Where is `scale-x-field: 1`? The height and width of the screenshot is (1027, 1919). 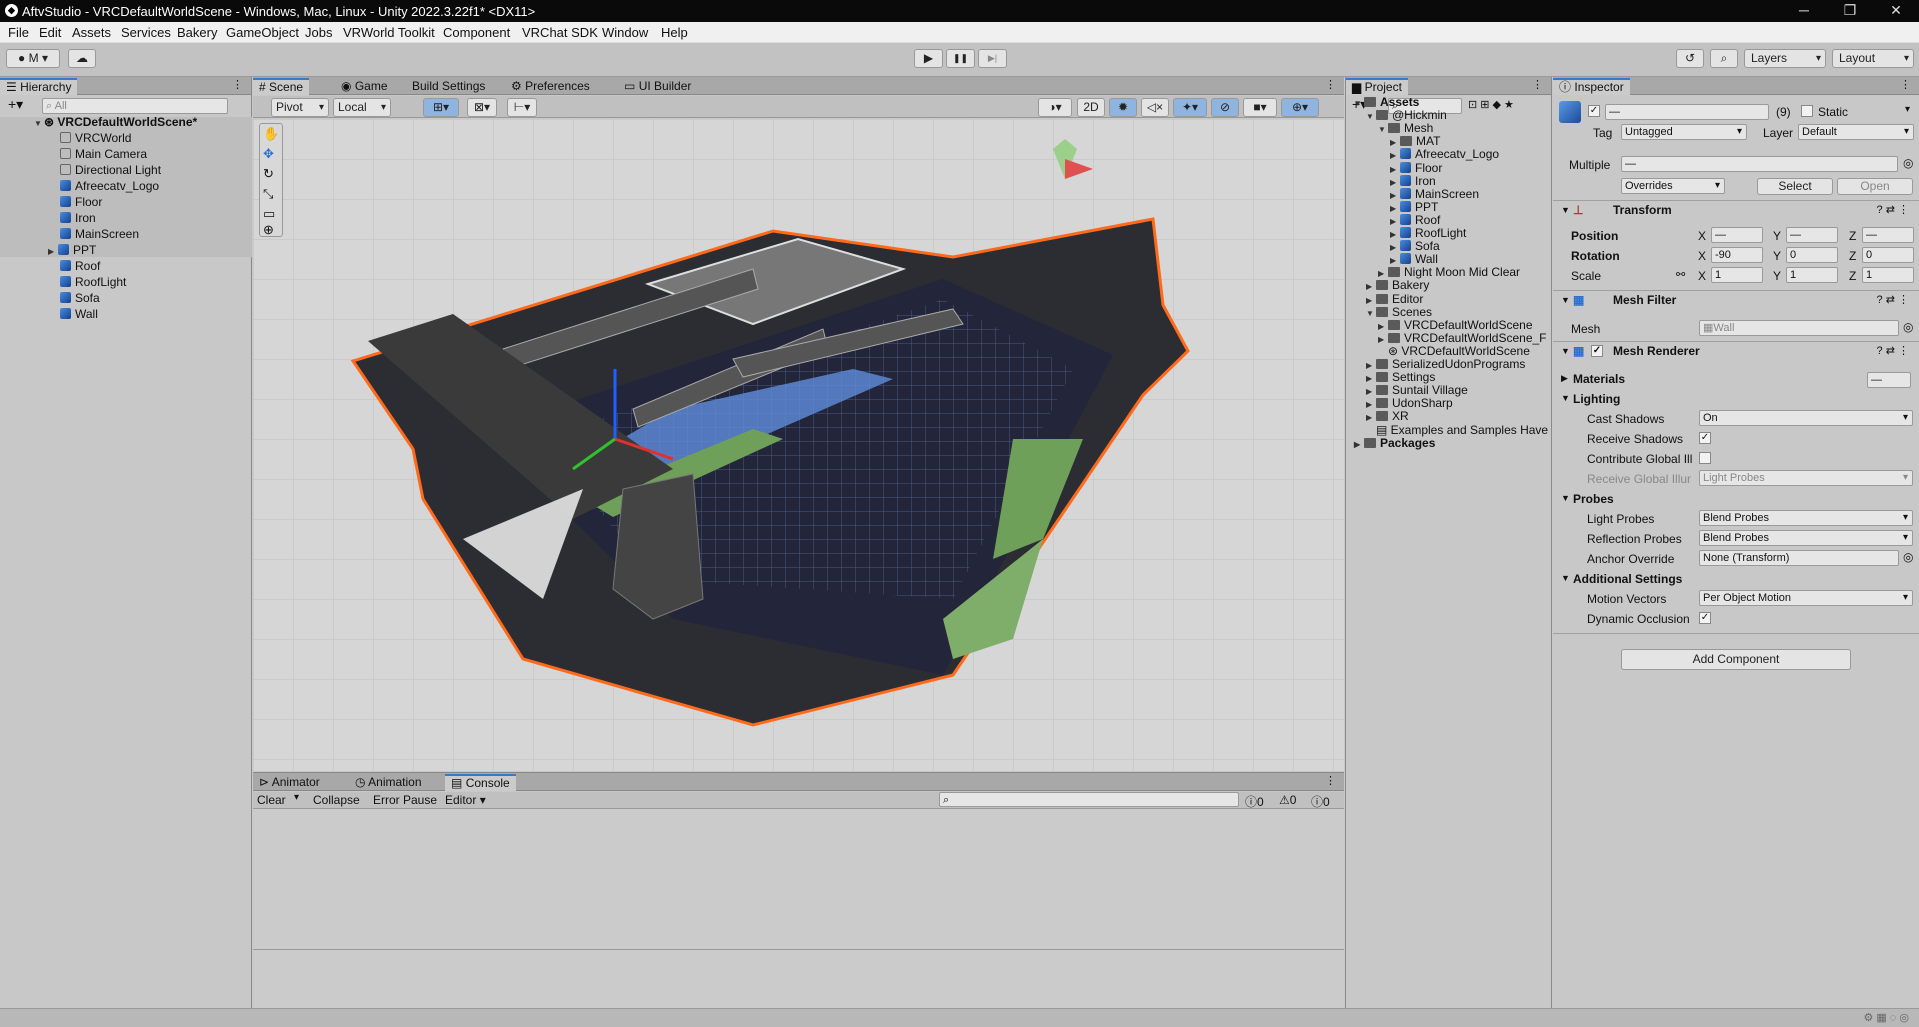 scale-x-field: 1 is located at coordinates (1737, 275).